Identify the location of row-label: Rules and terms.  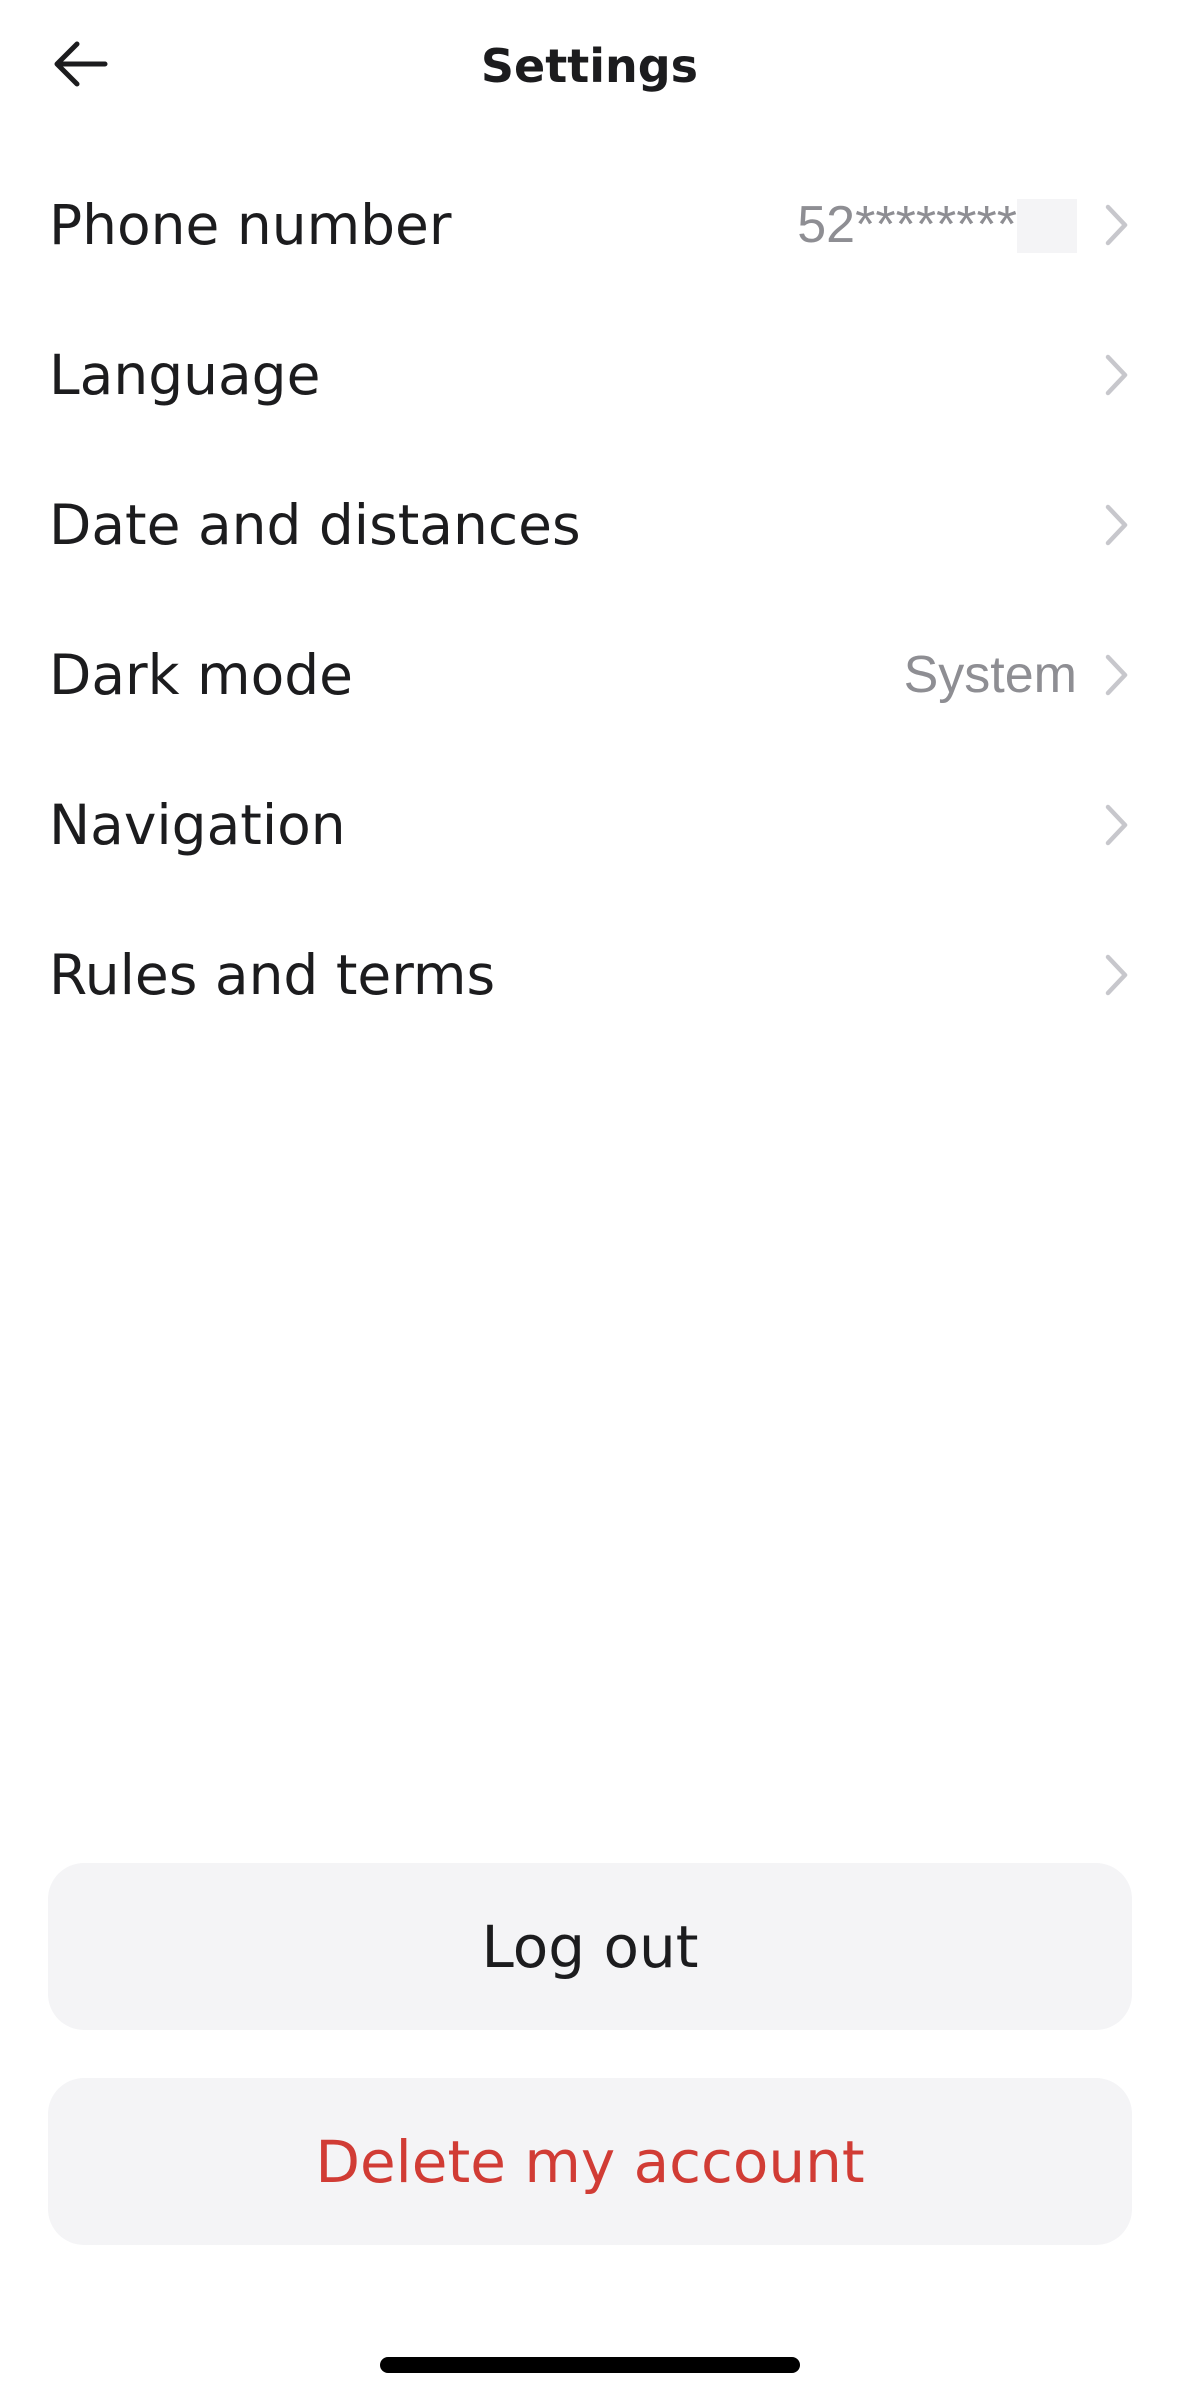
(272, 975).